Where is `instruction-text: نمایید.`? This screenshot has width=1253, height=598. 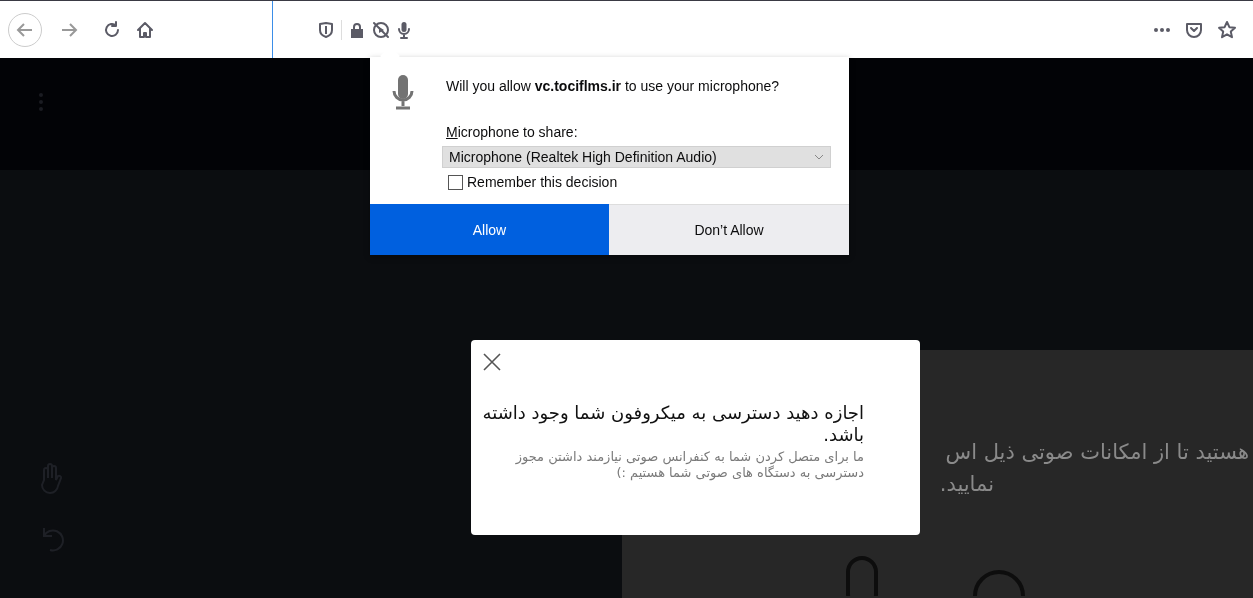 instruction-text: نمایید. is located at coordinates (966, 484).